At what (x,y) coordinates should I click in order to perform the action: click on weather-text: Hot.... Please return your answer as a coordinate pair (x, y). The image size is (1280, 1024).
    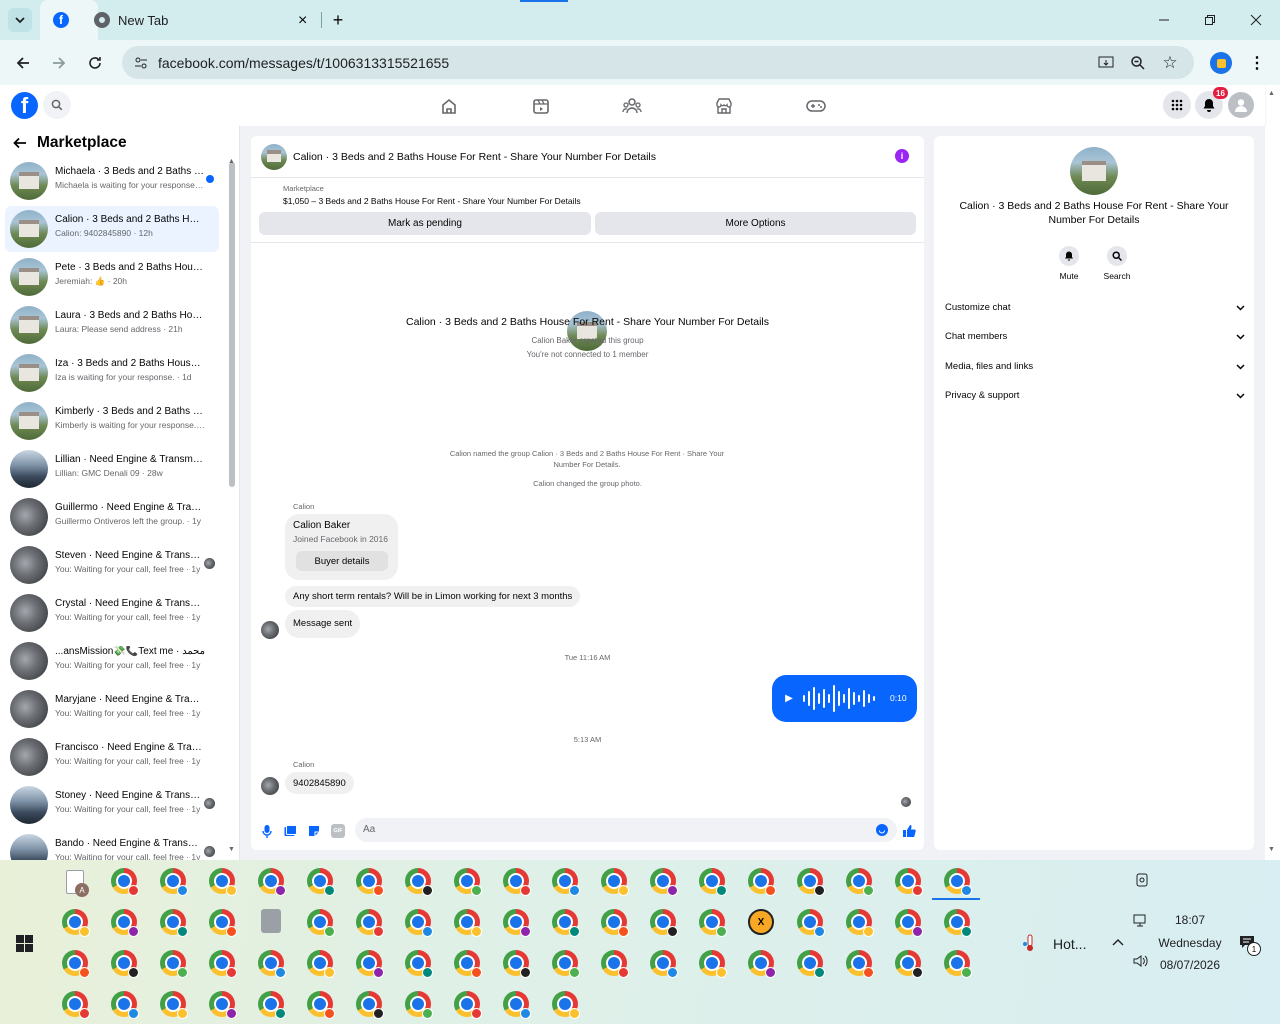
    Looking at the image, I should click on (1069, 944).